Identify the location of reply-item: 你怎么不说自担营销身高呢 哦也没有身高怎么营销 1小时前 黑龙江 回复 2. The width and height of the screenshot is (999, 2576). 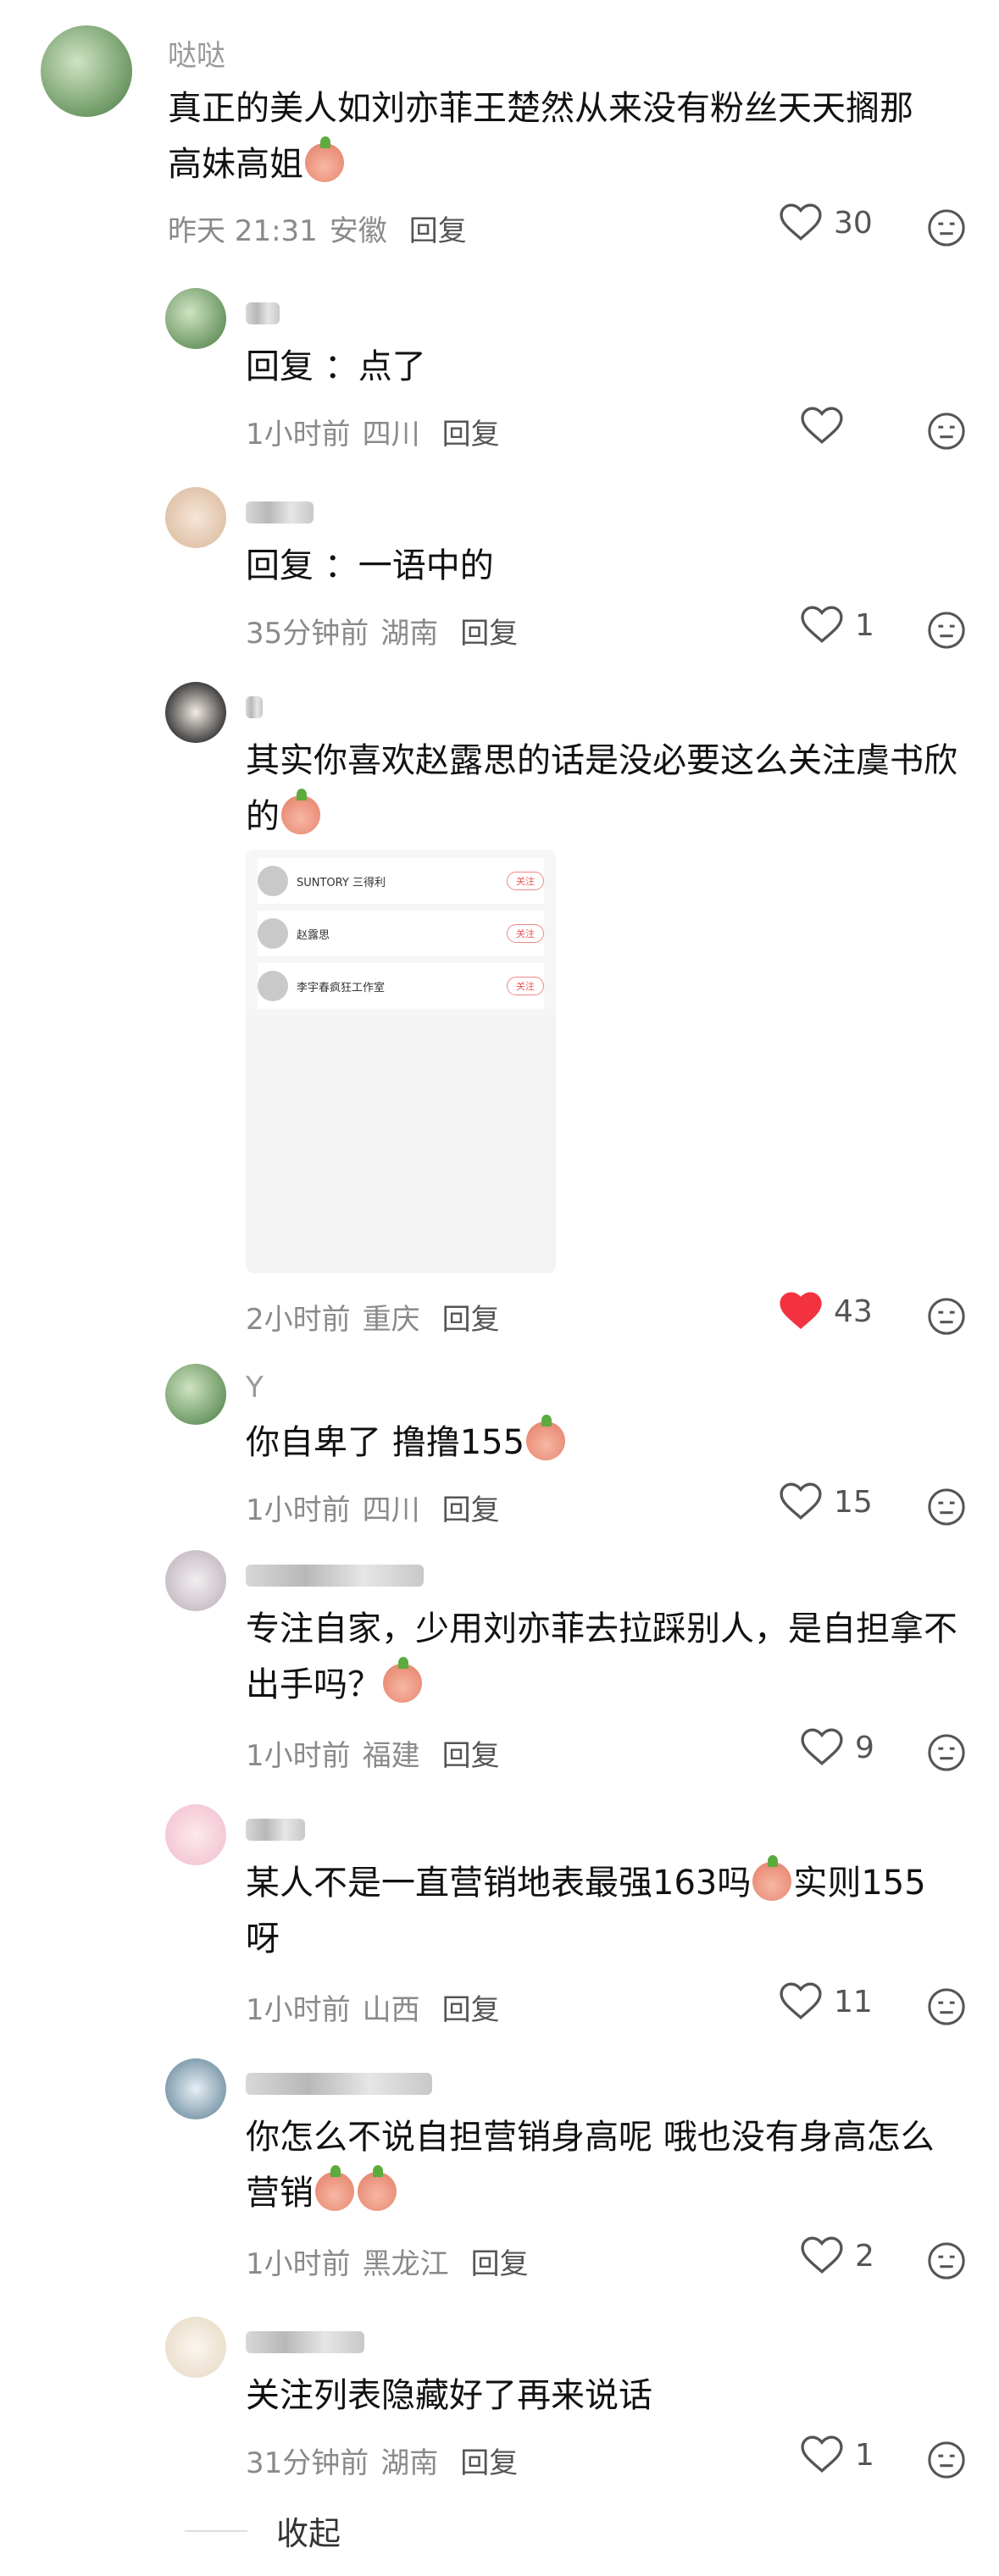
(499, 2181).